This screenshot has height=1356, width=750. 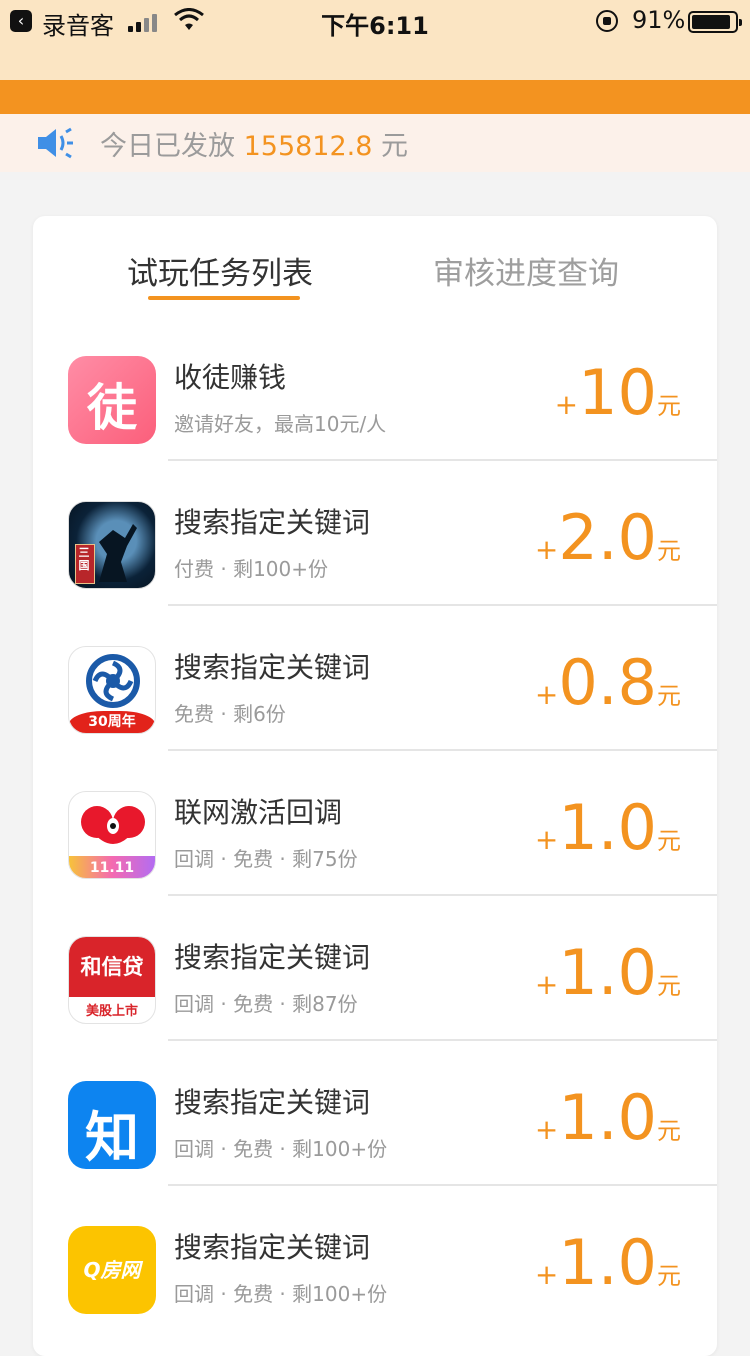 I want to click on battery-fill, so click(x=711, y=22).